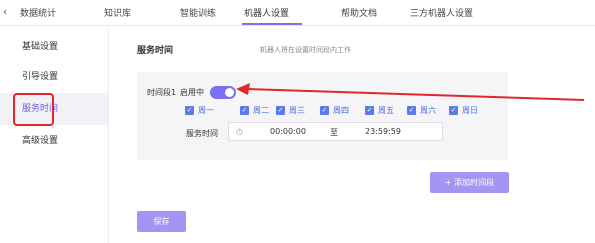  Describe the element at coordinates (9, 12) in the screenshot. I see `chevron-left-icon: ‹` at that location.